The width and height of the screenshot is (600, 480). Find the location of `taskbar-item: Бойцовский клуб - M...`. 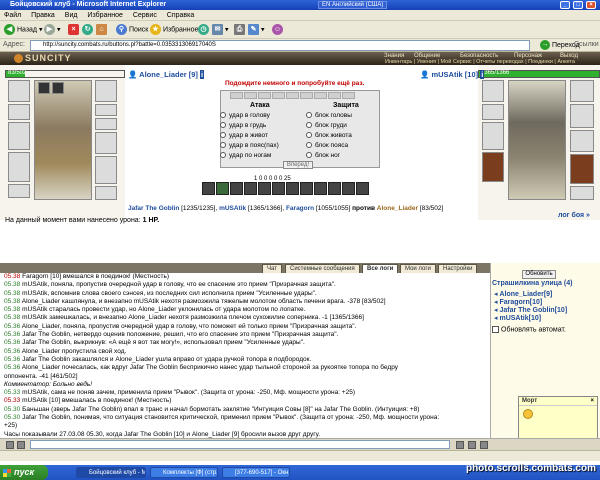

taskbar-item: Бойцовский клуб - M... is located at coordinates (111, 472).